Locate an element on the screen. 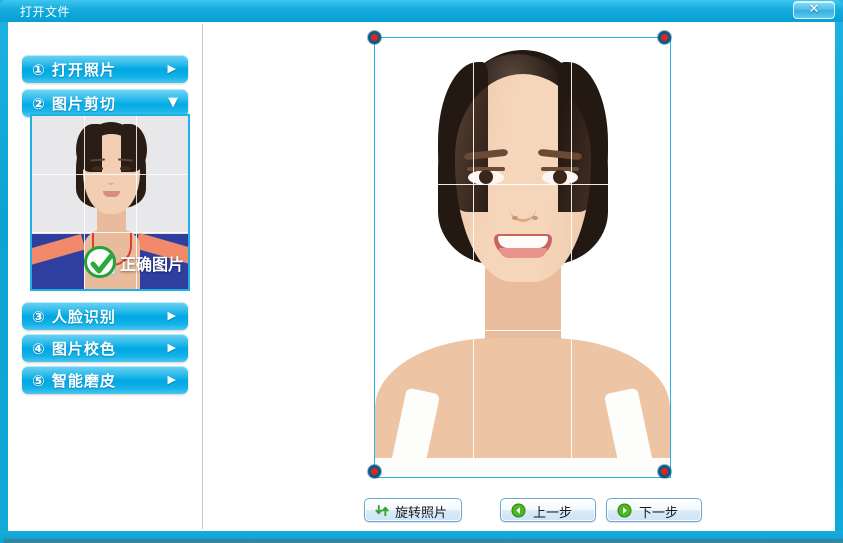 This screenshot has height=543, width=843. crop-handle-bottom-right is located at coordinates (664, 471).